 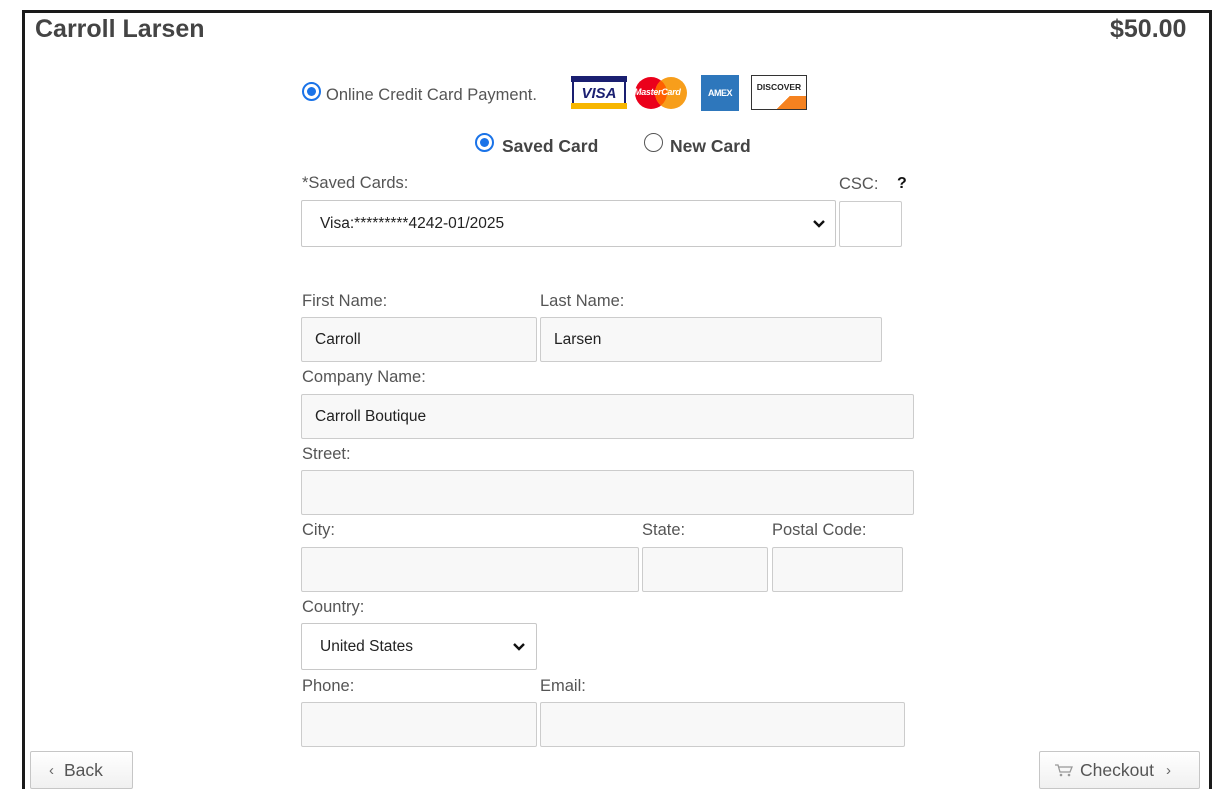 I want to click on last-name-label: Last Name:, so click(x=582, y=301).